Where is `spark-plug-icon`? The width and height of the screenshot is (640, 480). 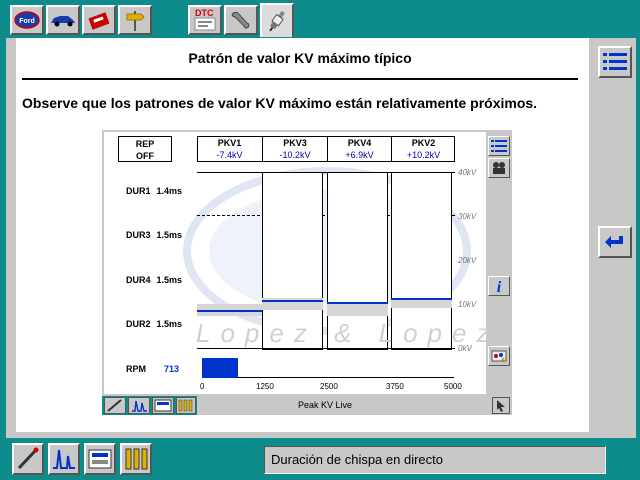 spark-plug-icon is located at coordinates (277, 21).